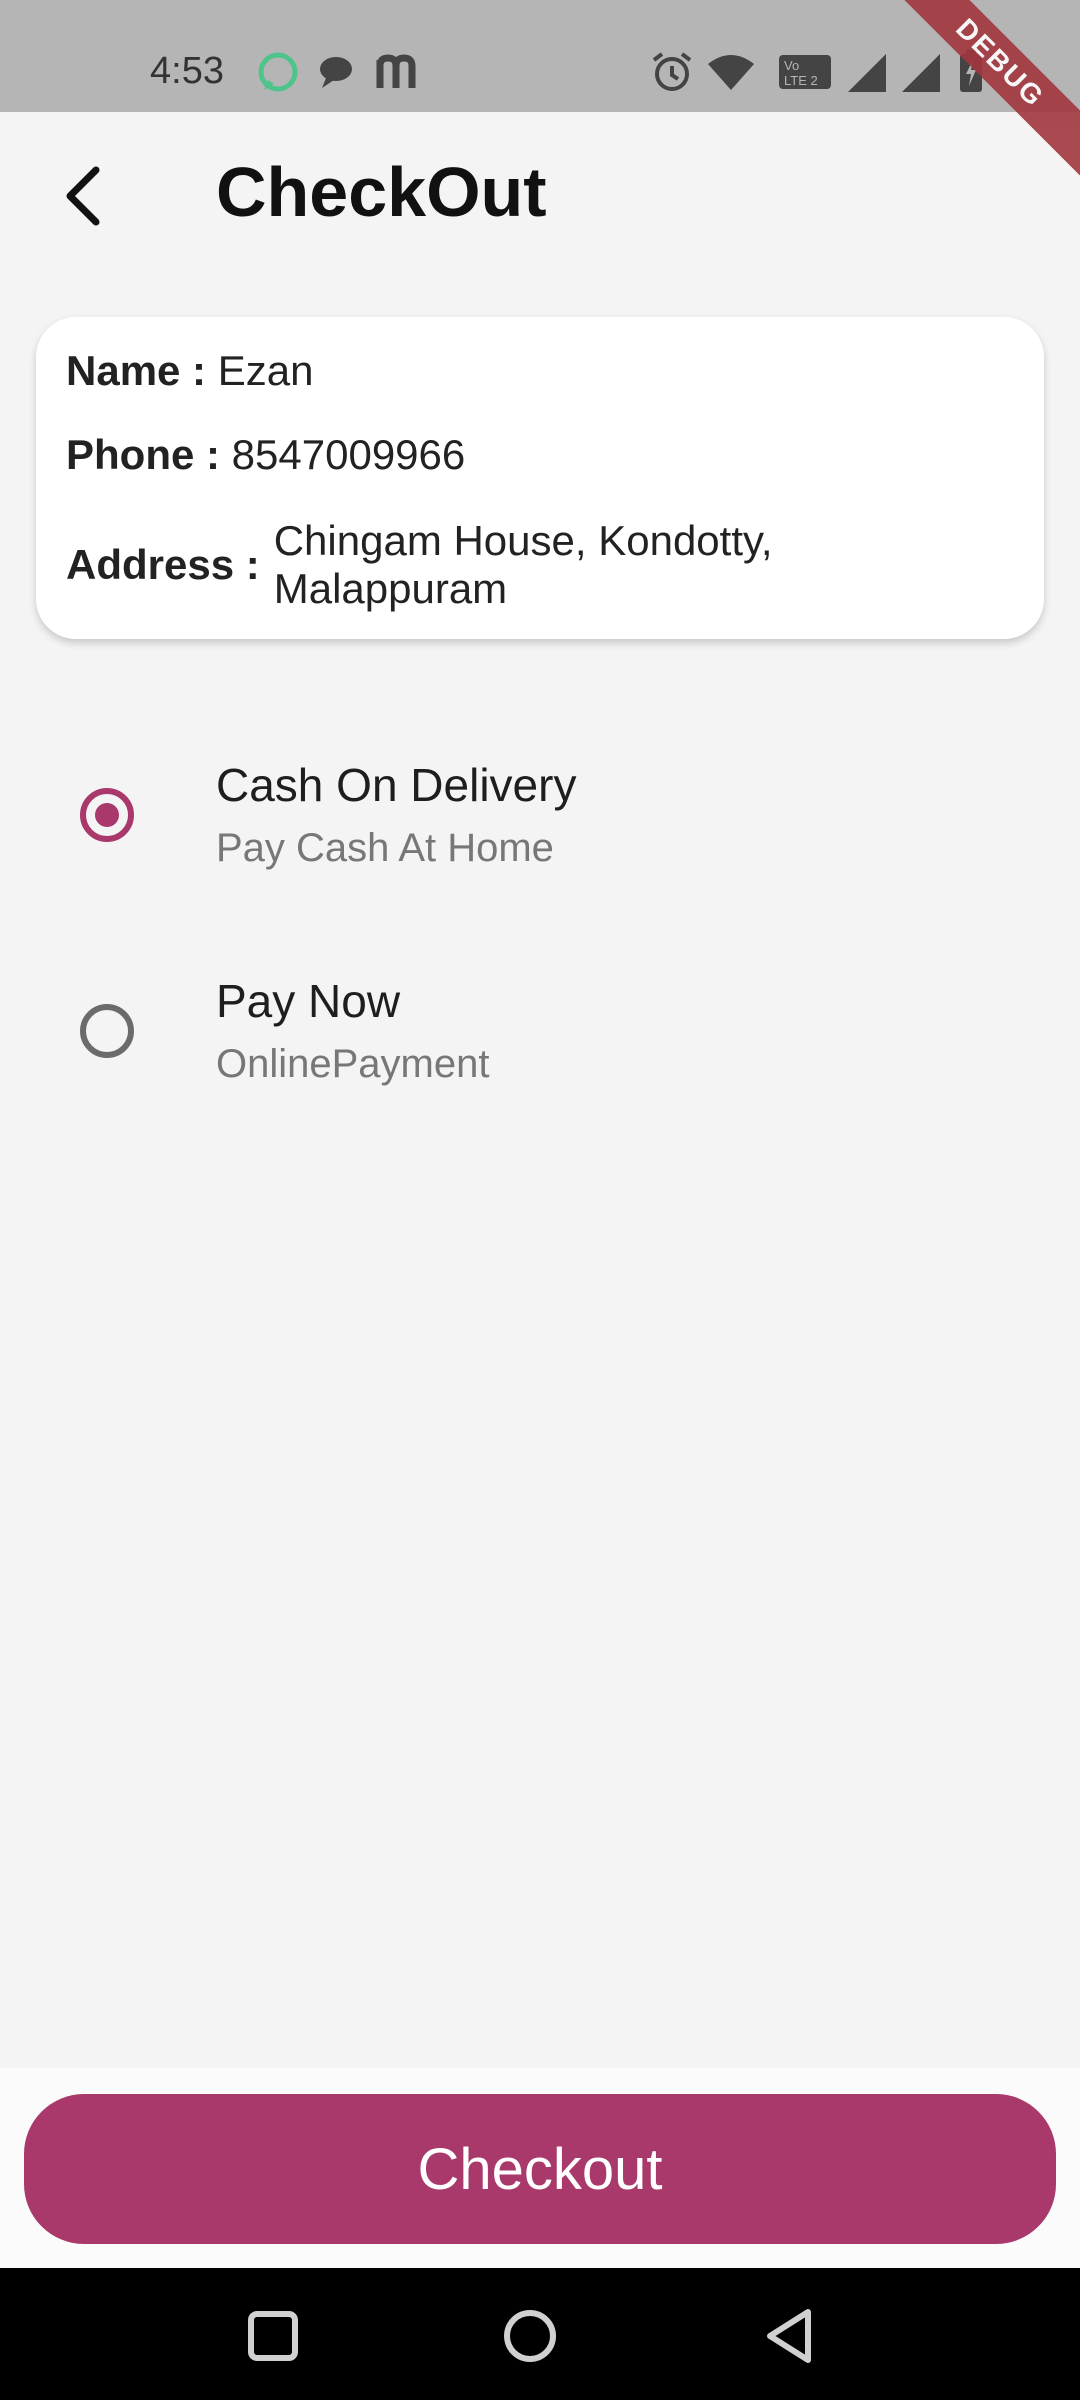  I want to click on address-value: Chingam House, Kondotty, Malappuram, so click(523, 564).